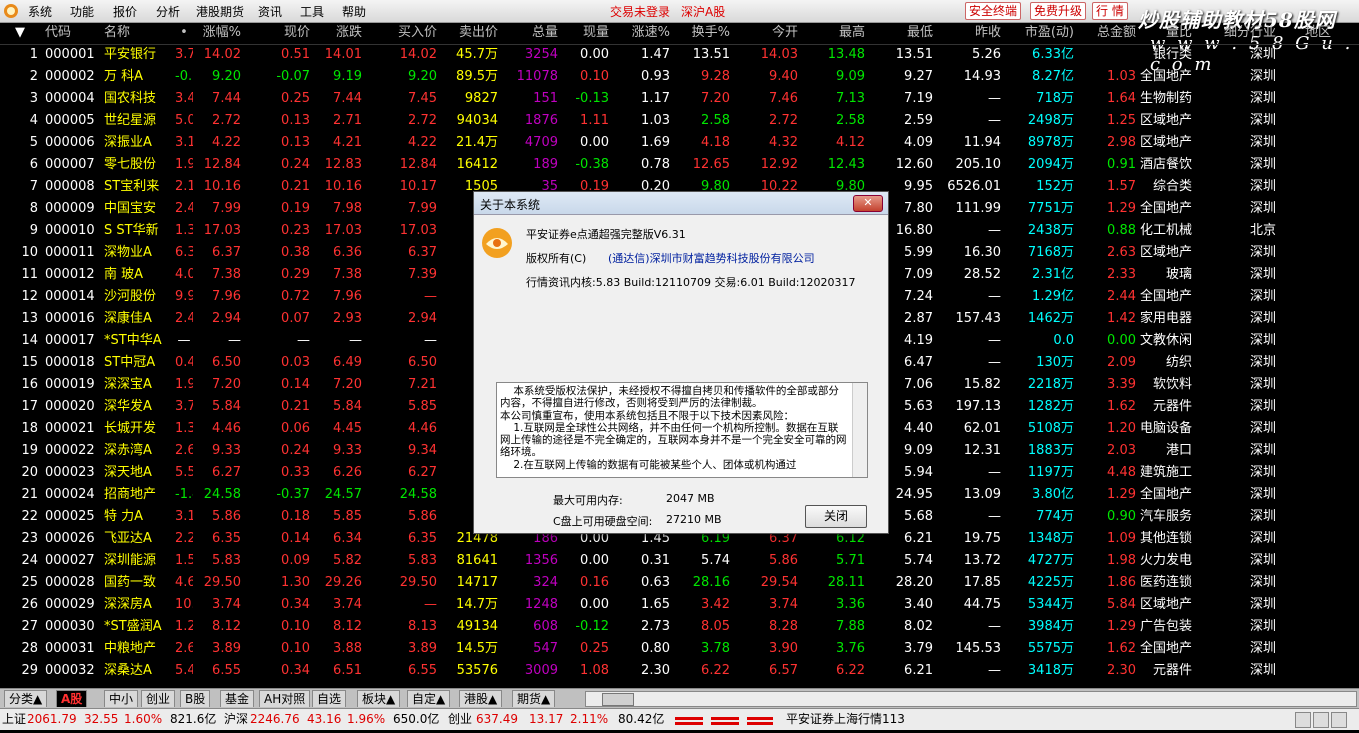 This screenshot has height=733, width=1359. What do you see at coordinates (184, 98) in the screenshot?
I see `change-pct: 3.48` at bounding box center [184, 98].